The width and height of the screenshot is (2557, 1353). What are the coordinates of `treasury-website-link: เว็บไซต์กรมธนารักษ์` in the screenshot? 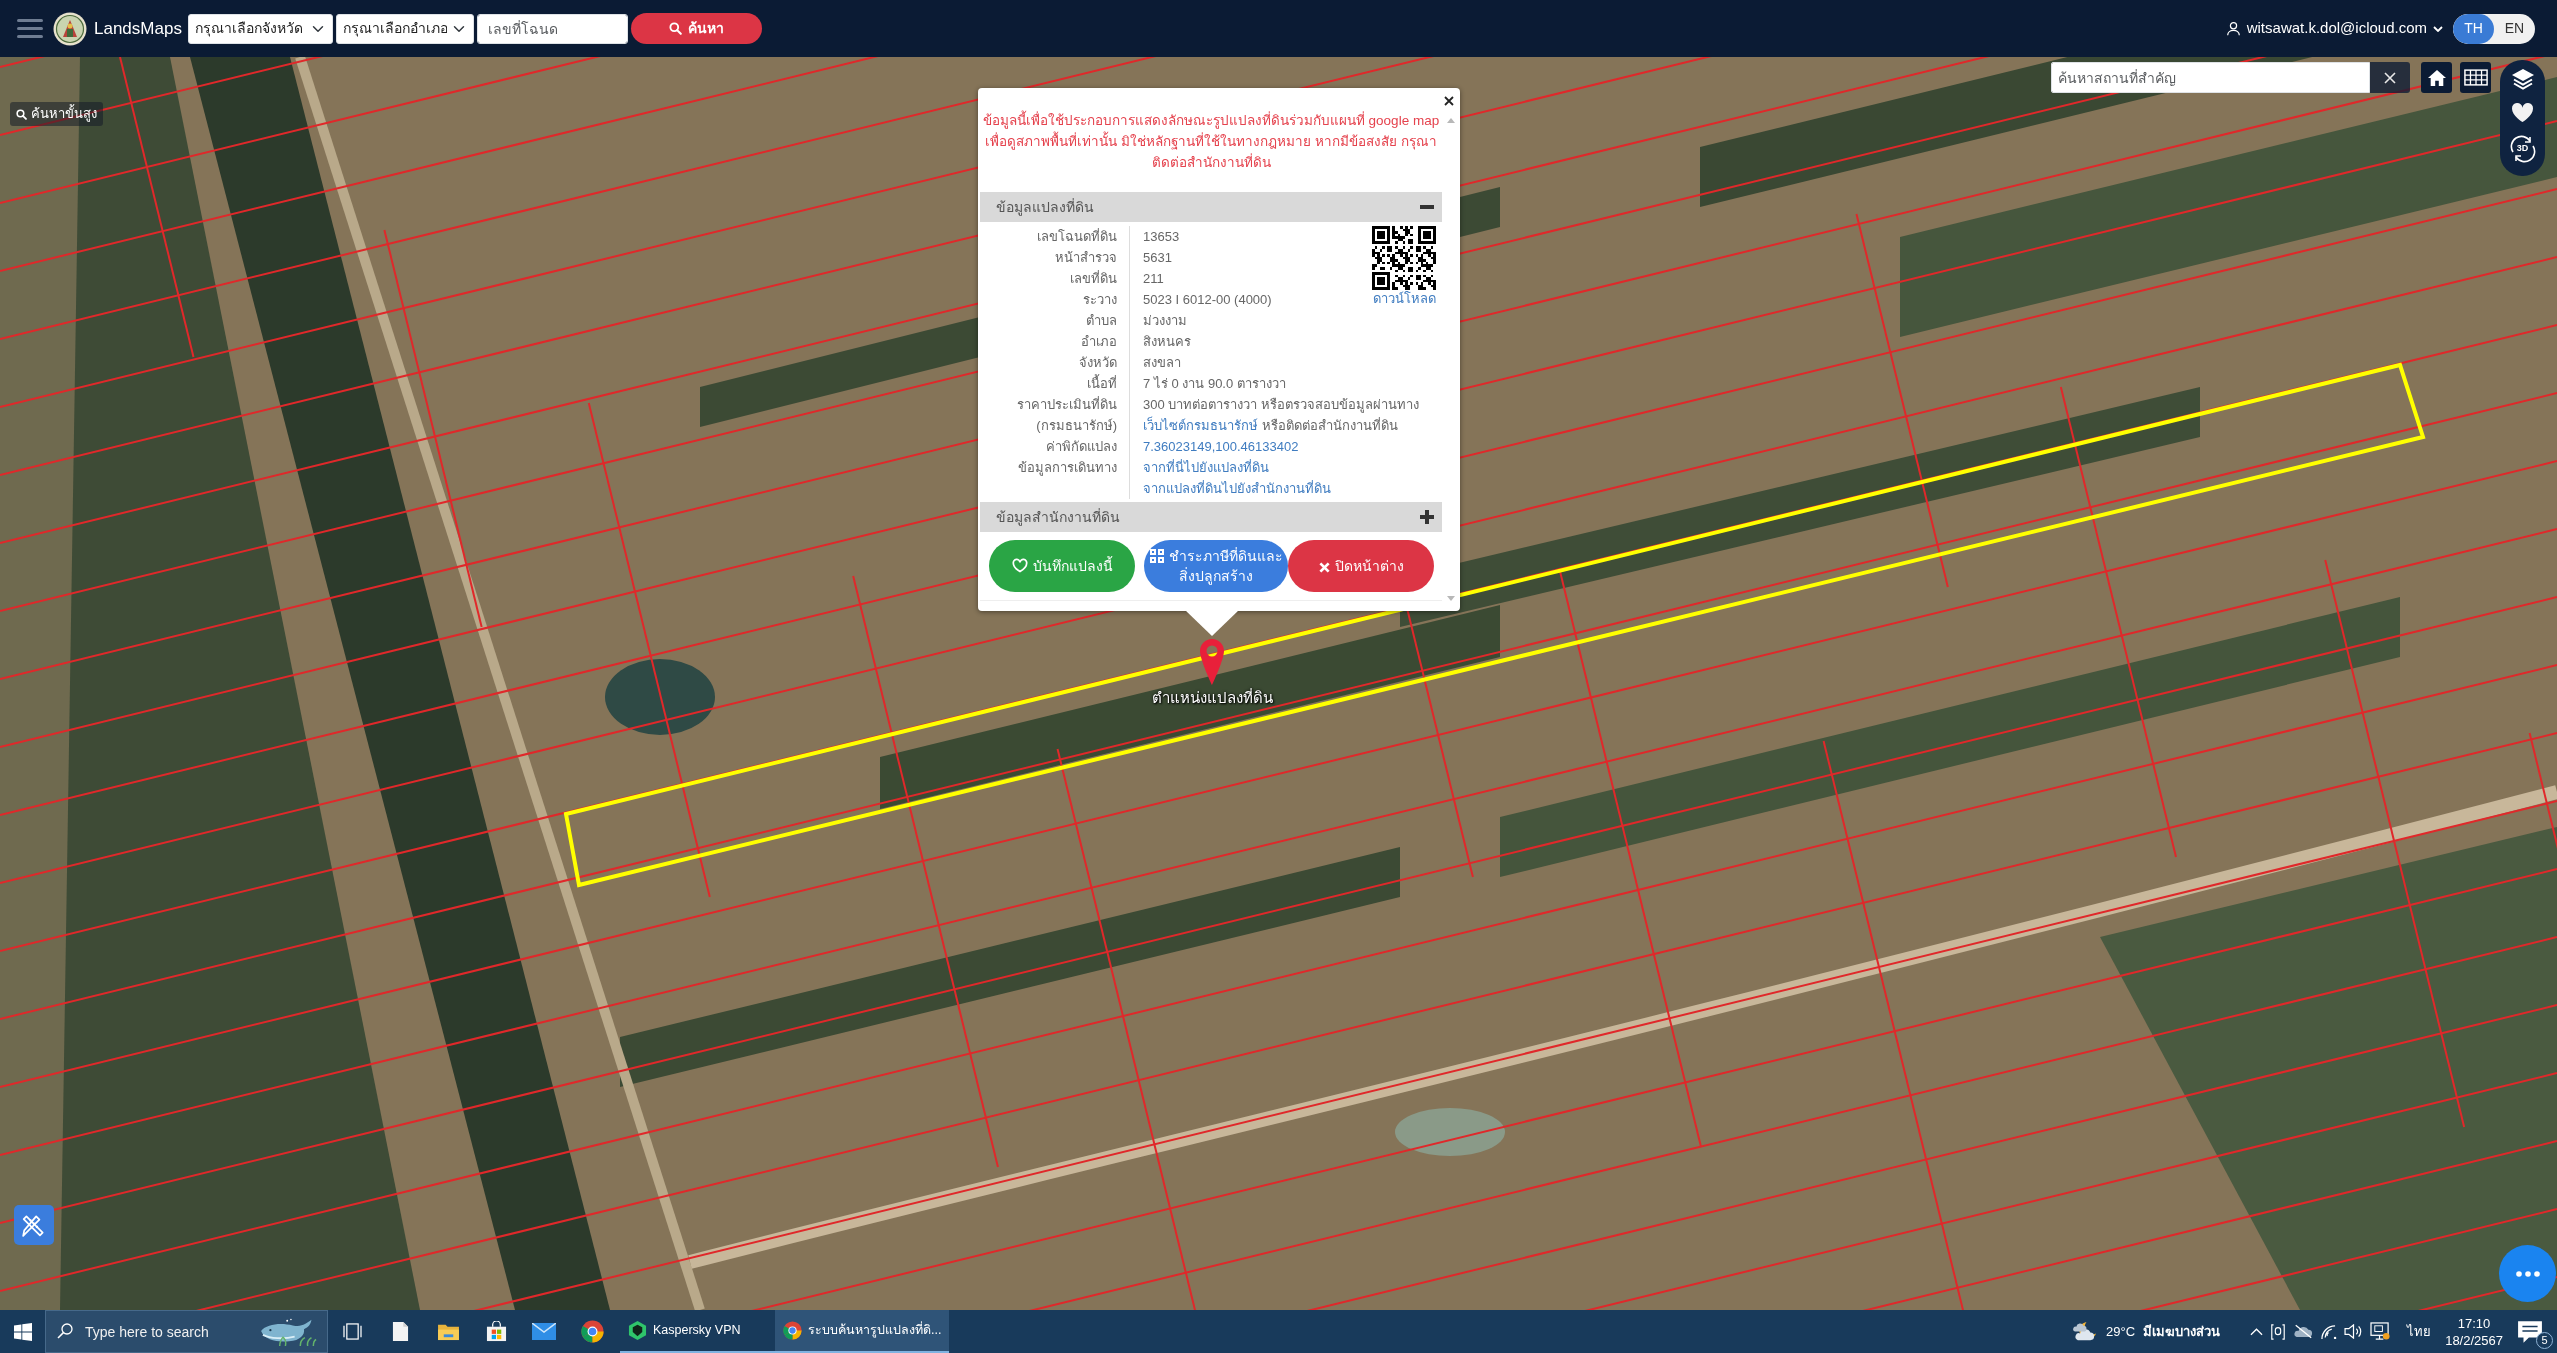 It's located at (1200, 425).